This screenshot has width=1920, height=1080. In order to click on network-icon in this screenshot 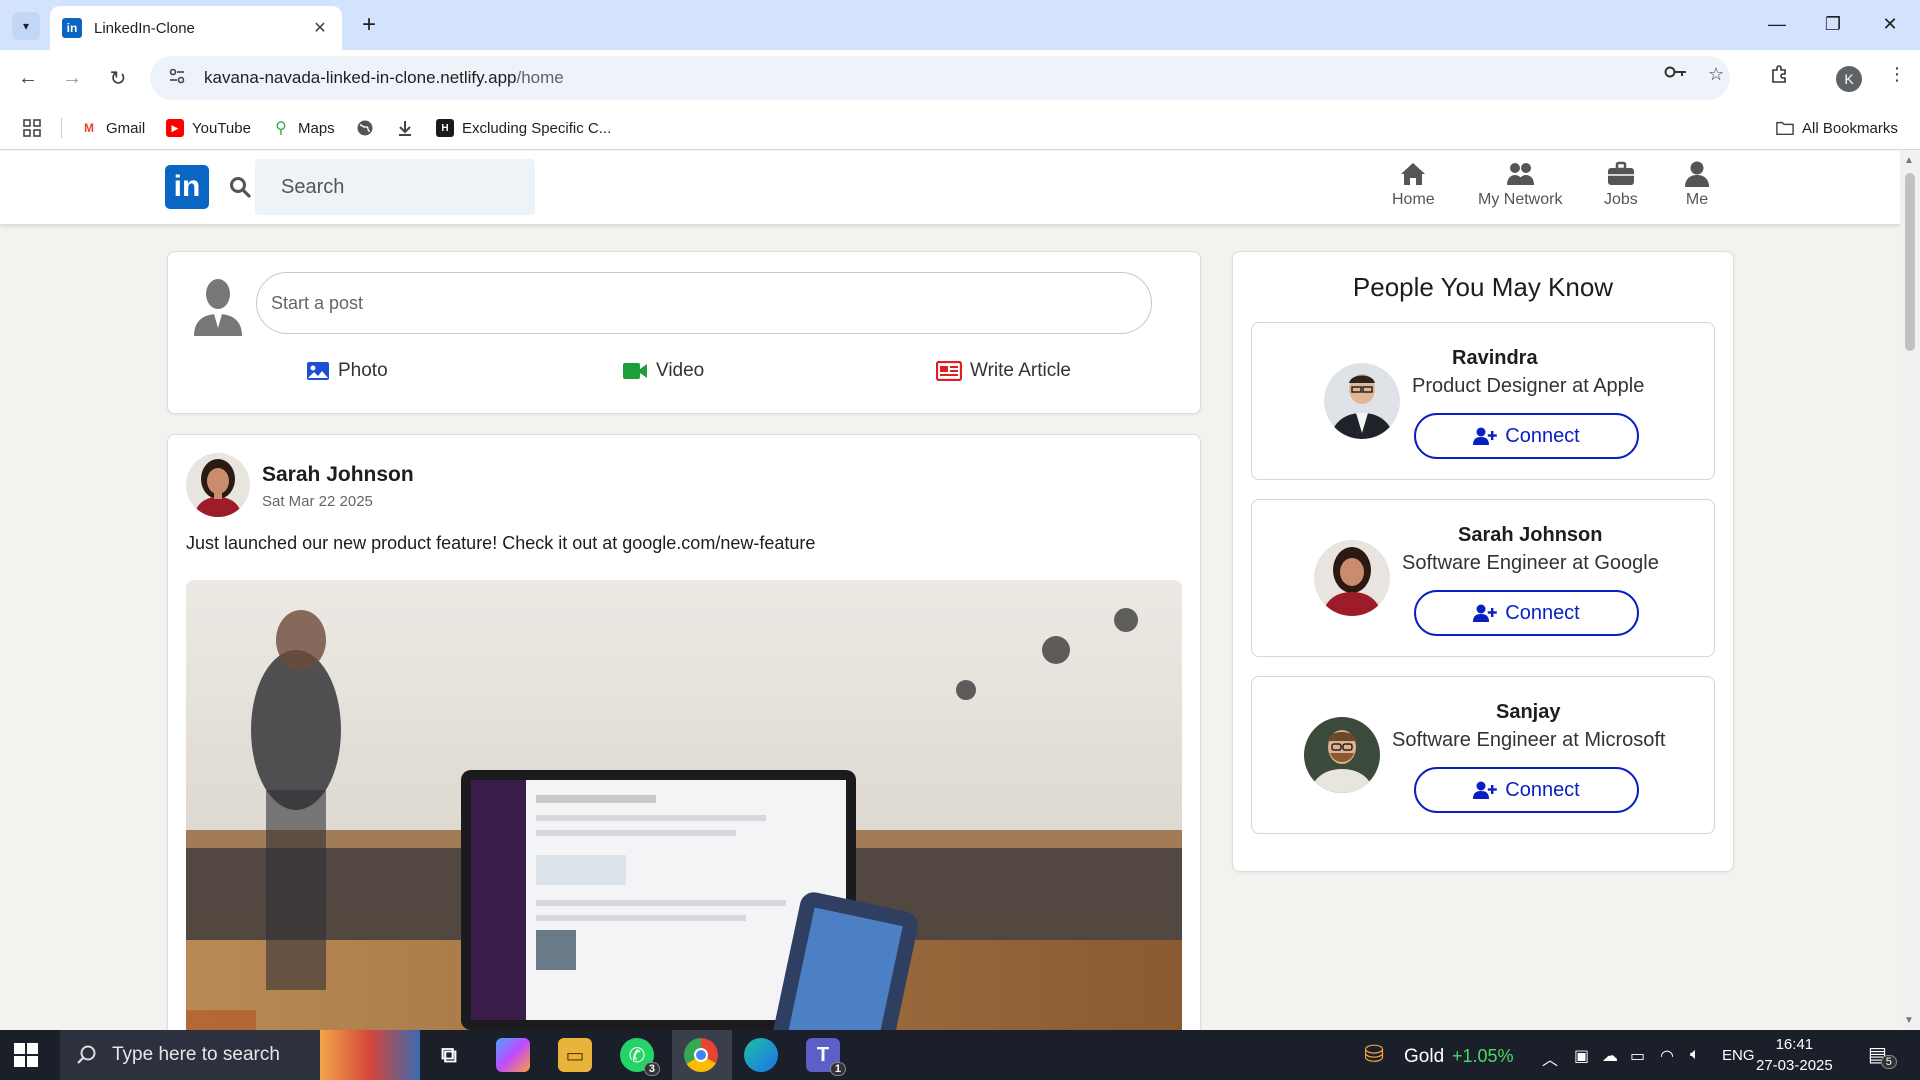, I will do `click(1521, 174)`.